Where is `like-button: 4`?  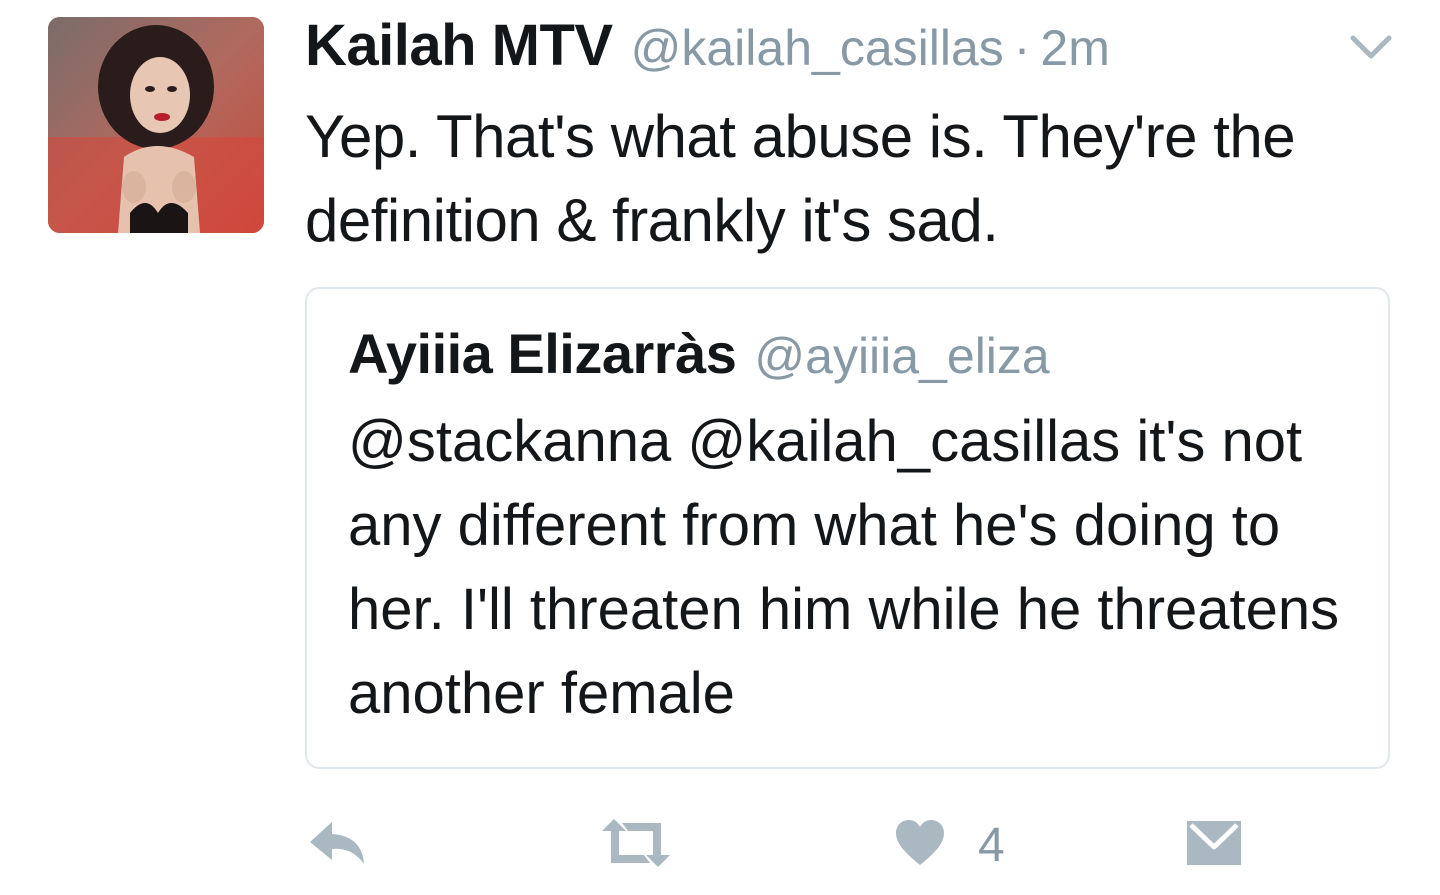
like-button: 4 is located at coordinates (949, 845).